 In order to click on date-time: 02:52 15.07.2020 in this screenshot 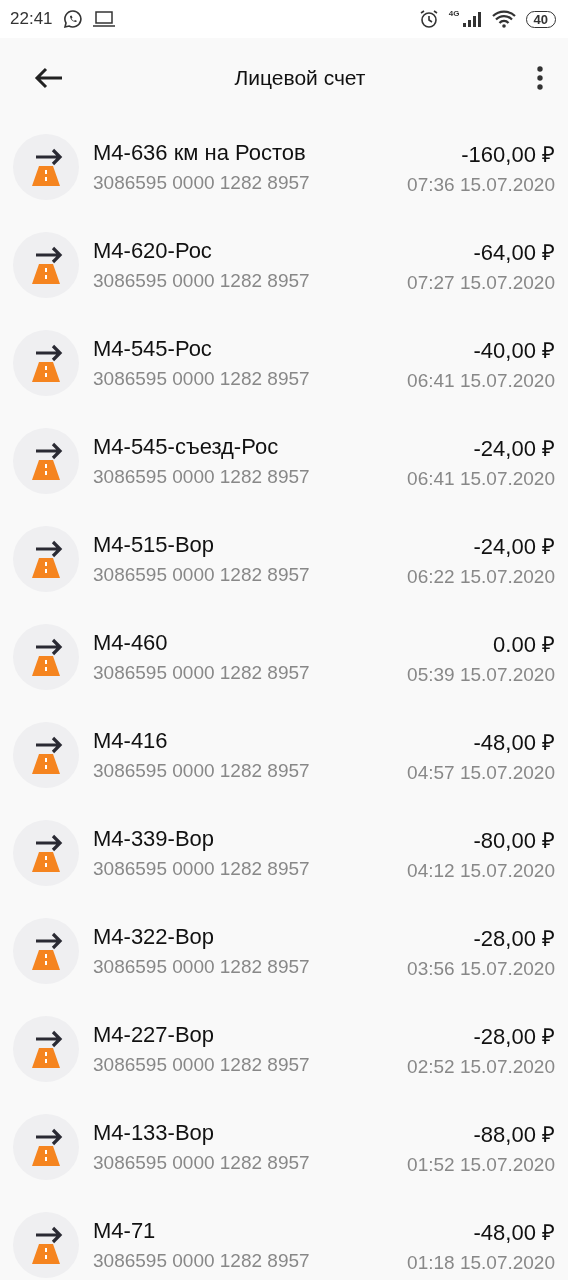, I will do `click(481, 1067)`.